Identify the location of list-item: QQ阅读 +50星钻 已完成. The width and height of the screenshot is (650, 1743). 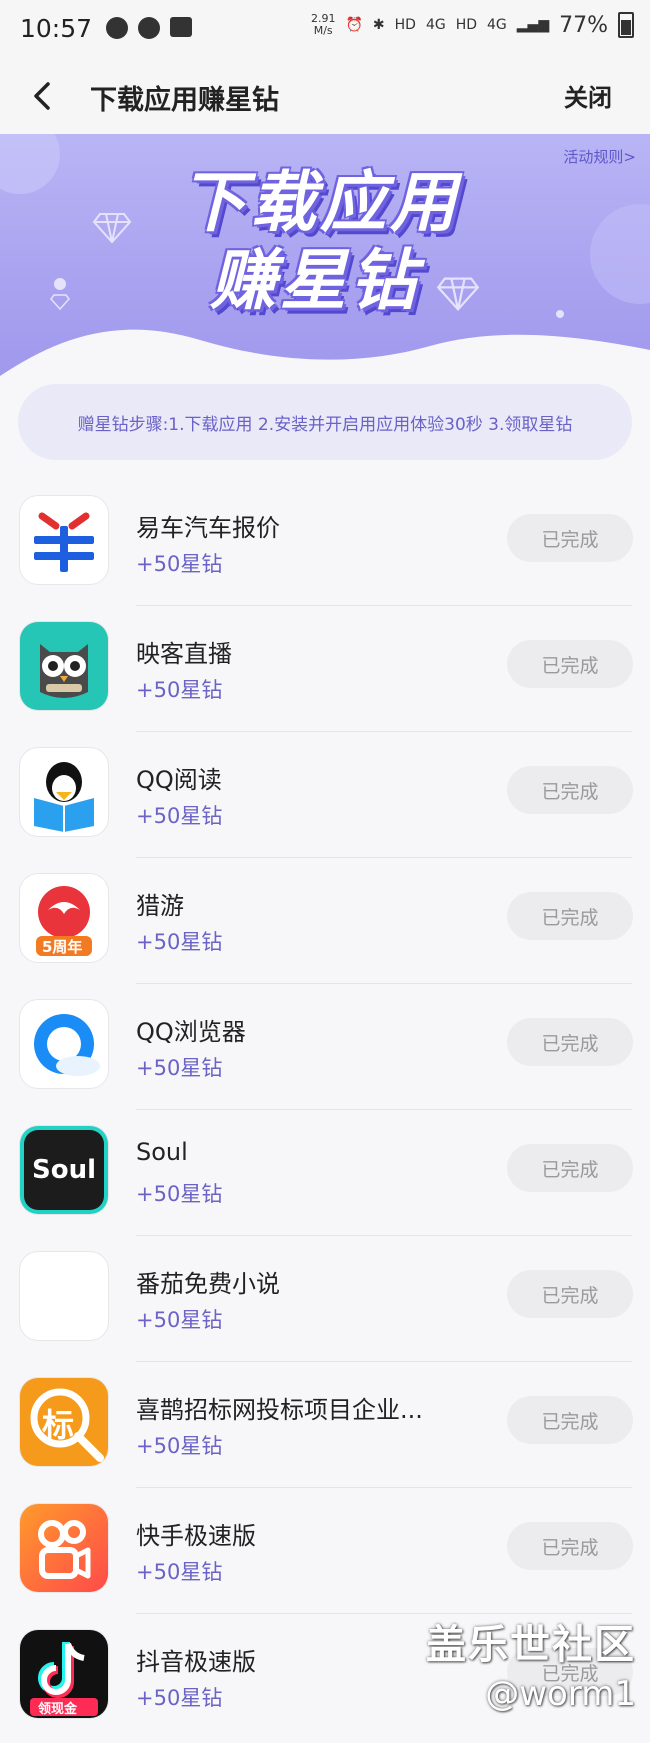
(325, 795).